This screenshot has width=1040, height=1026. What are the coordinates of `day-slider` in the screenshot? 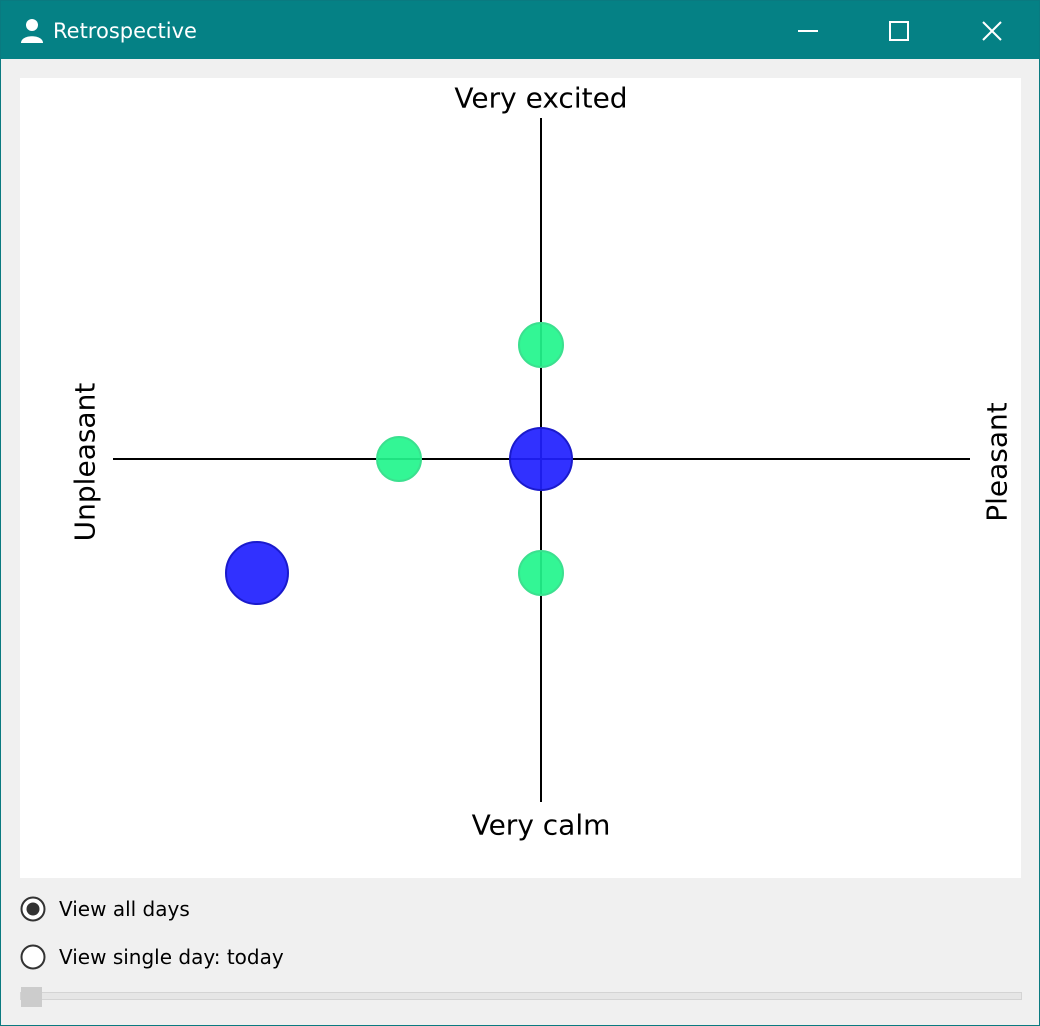 It's located at (521, 996).